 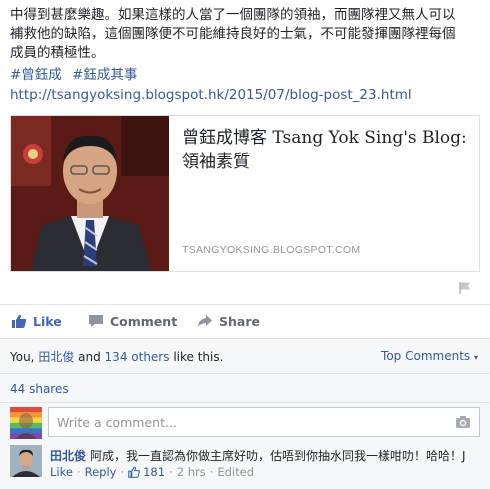 What do you see at coordinates (24, 357) in the screenshot?
I see `likes-text: You,` at bounding box center [24, 357].